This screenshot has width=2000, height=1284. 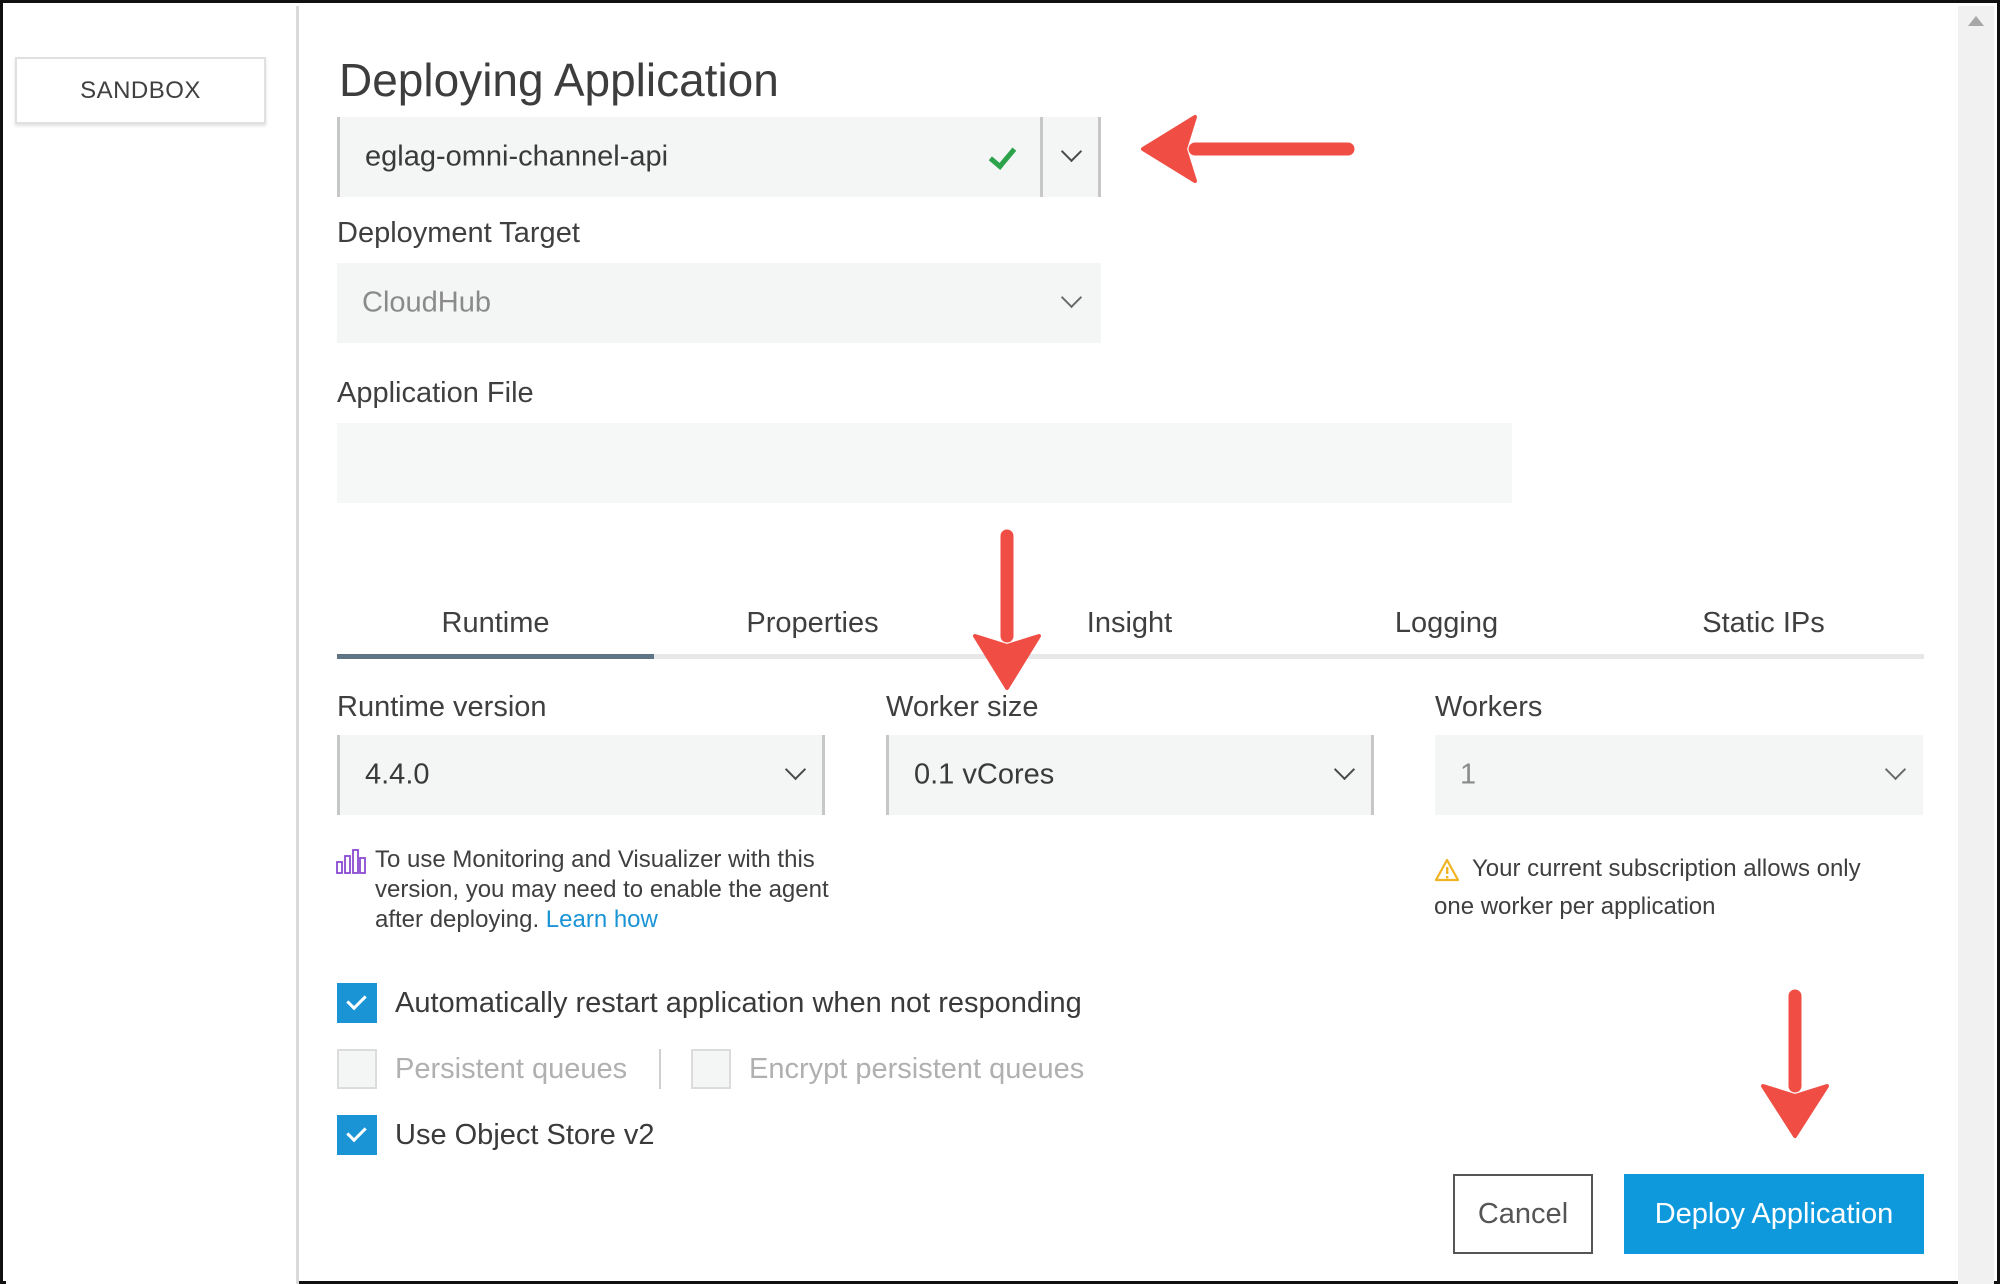 I want to click on runtime-version-label: Runtime version, so click(x=442, y=707).